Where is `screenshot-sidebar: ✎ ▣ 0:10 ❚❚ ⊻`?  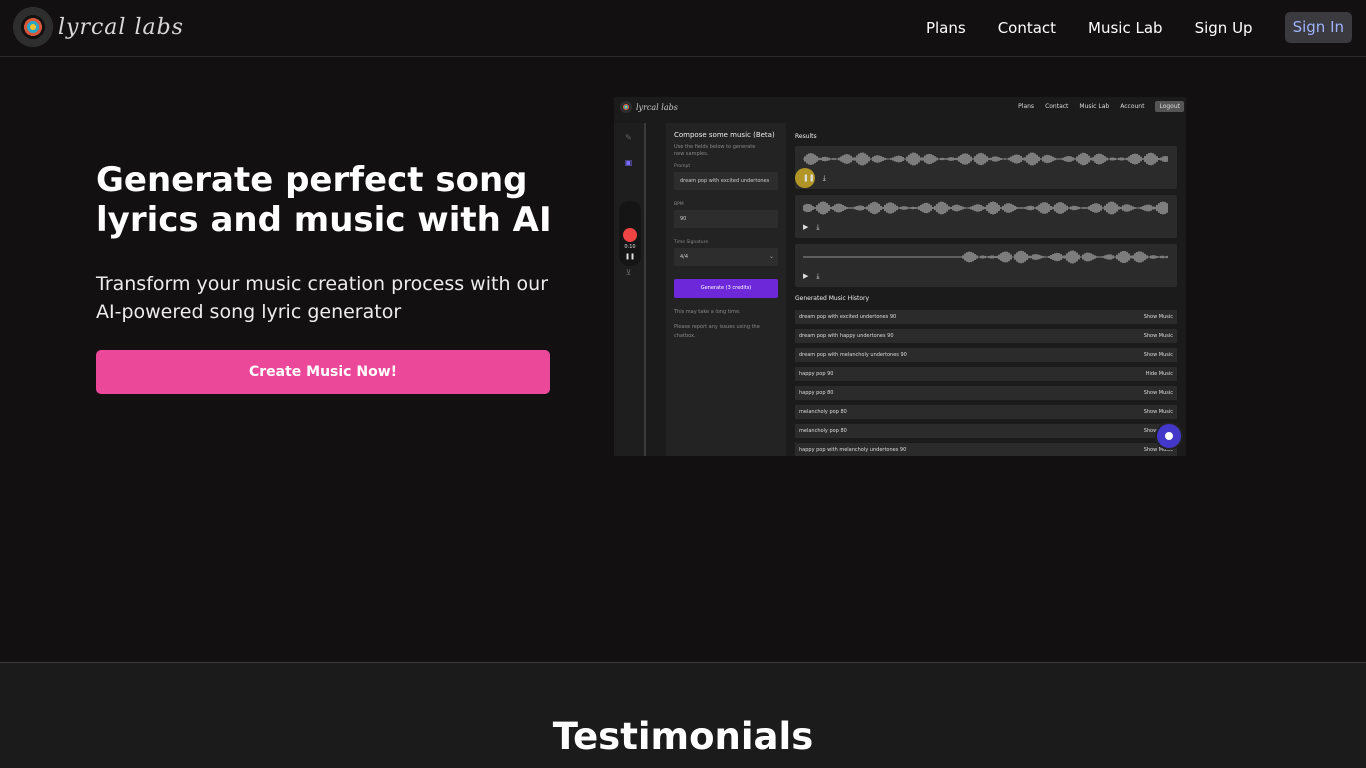 screenshot-sidebar: ✎ ▣ 0:10 ❚❚ ⊻ is located at coordinates (630, 289).